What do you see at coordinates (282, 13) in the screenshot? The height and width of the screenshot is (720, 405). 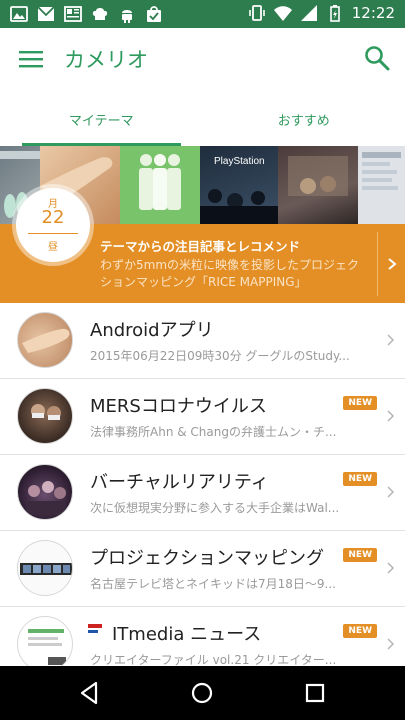 I see `wifi-icon` at bounding box center [282, 13].